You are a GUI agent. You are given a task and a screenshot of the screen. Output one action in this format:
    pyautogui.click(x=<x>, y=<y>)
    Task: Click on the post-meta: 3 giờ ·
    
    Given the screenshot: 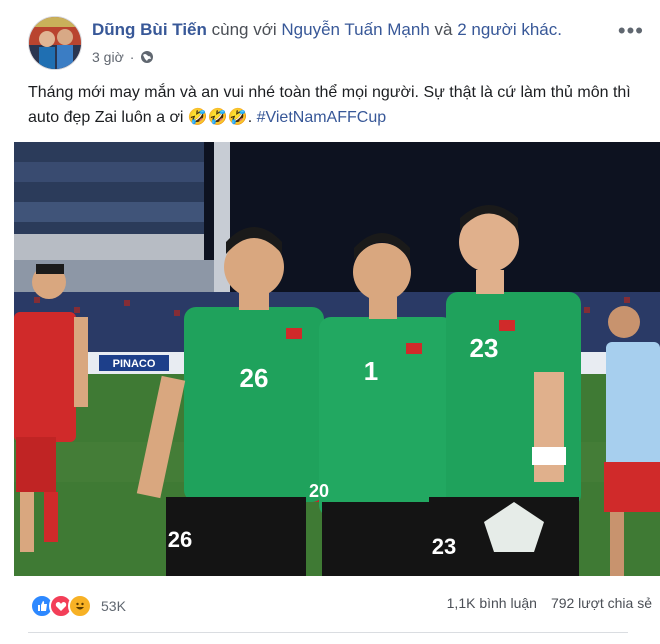 What is the action you would take?
    pyautogui.click(x=123, y=57)
    